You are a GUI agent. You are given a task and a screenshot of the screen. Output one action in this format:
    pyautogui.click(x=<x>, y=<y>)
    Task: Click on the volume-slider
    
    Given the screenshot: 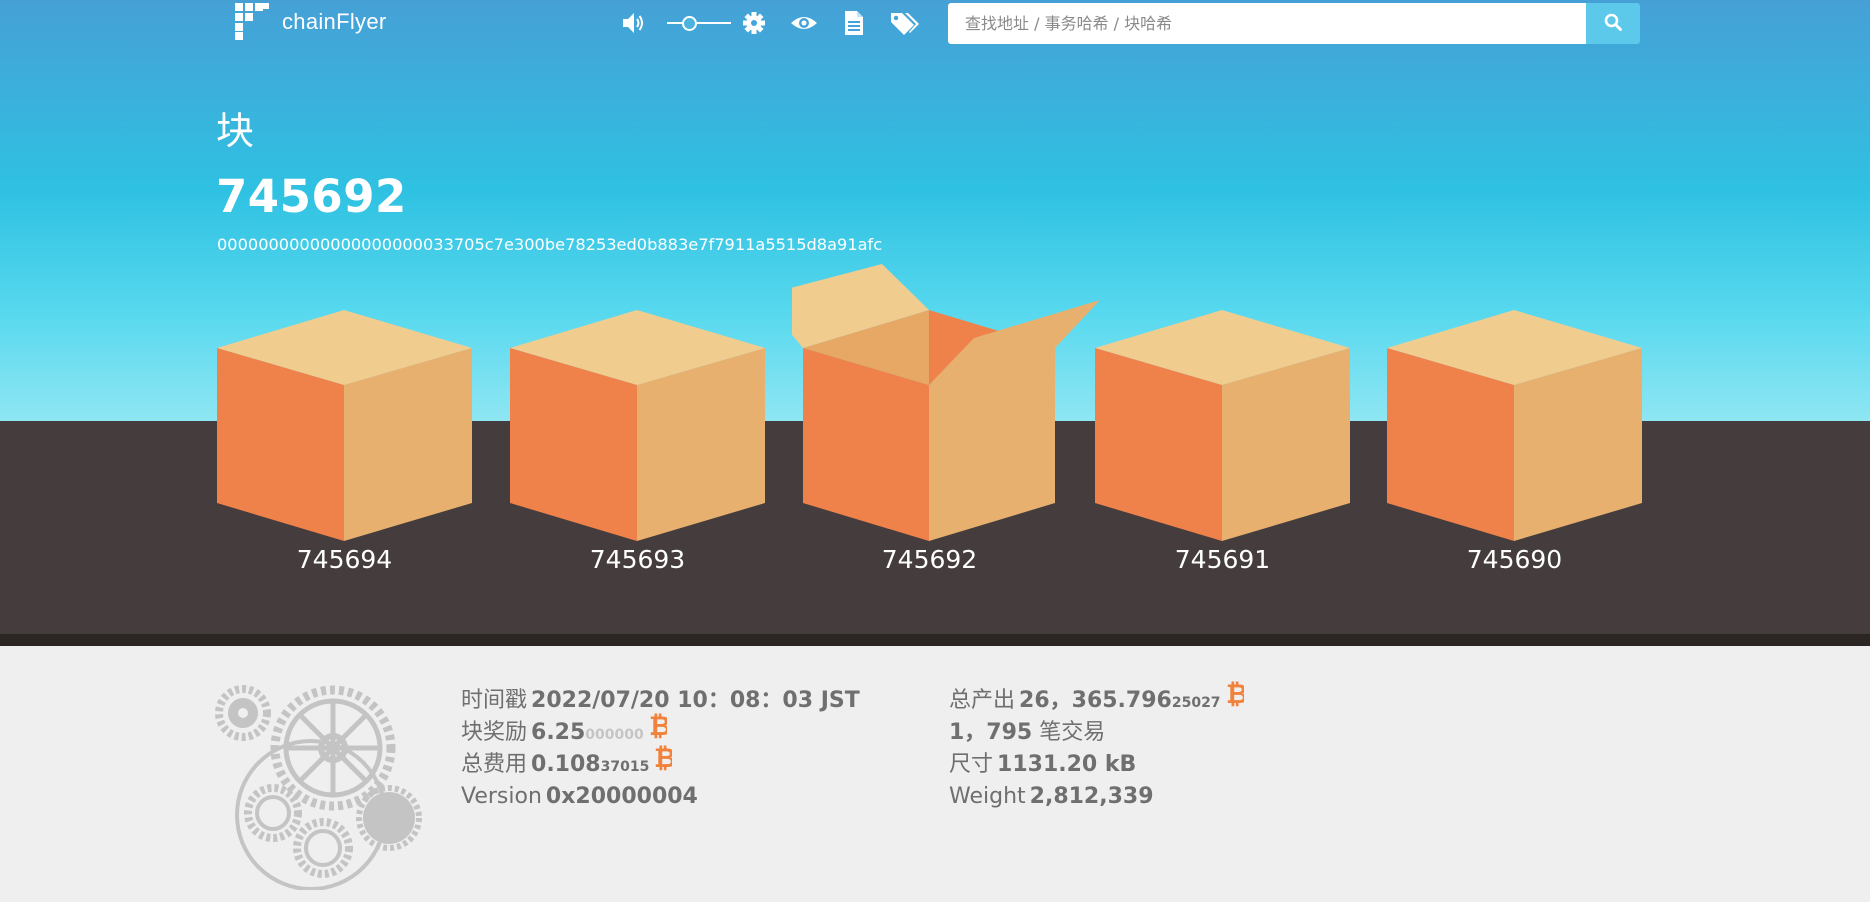 What is the action you would take?
    pyautogui.click(x=699, y=23)
    